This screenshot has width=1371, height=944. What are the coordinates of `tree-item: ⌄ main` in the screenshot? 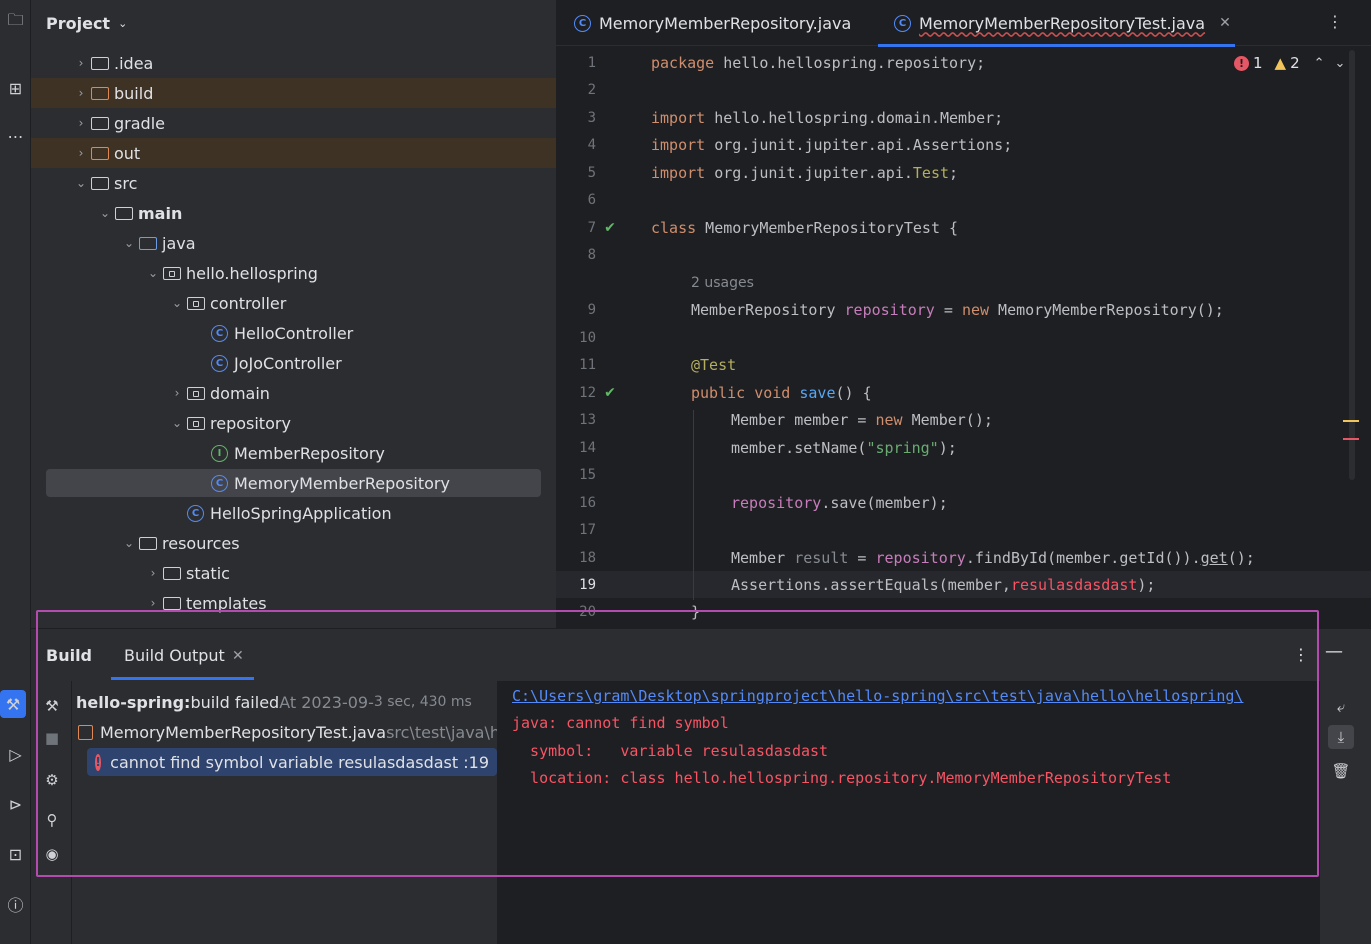 It's located at (293, 213).